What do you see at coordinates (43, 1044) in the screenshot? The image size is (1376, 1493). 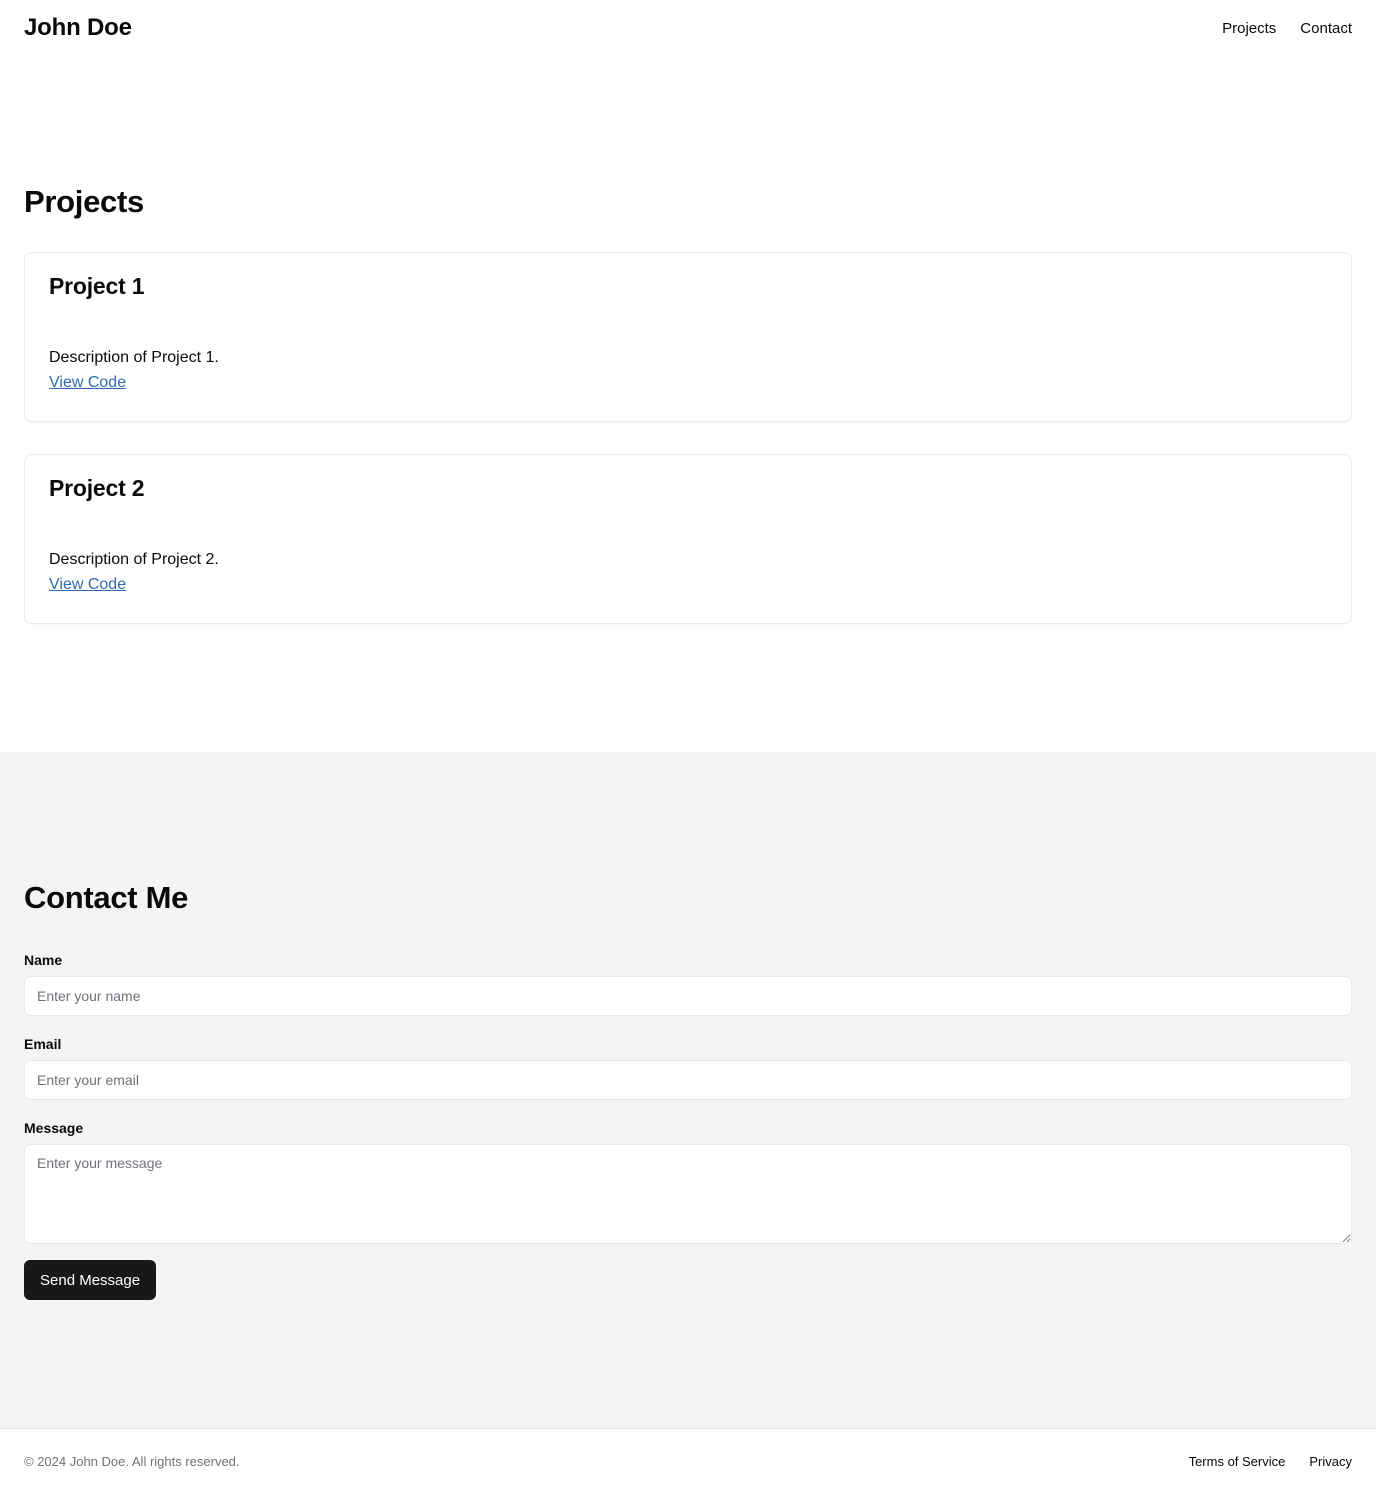 I see `email-label: Email` at bounding box center [43, 1044].